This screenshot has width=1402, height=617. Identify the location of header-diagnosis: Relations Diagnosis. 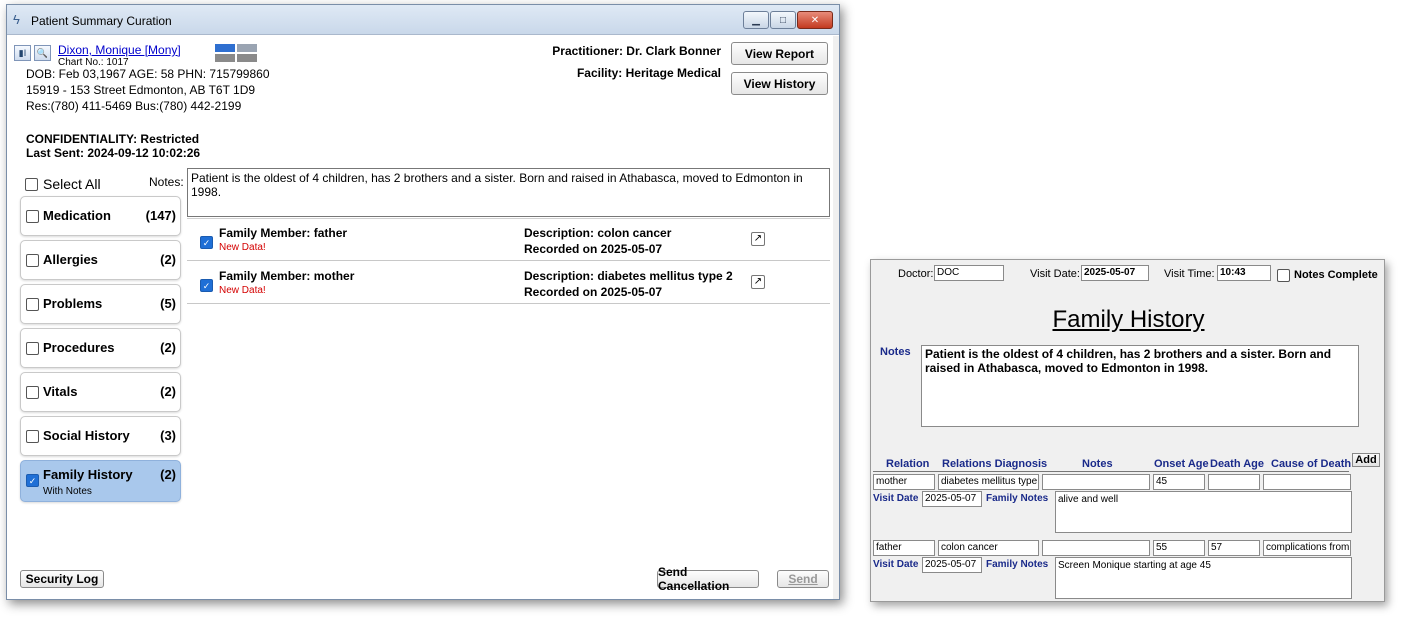
(995, 464).